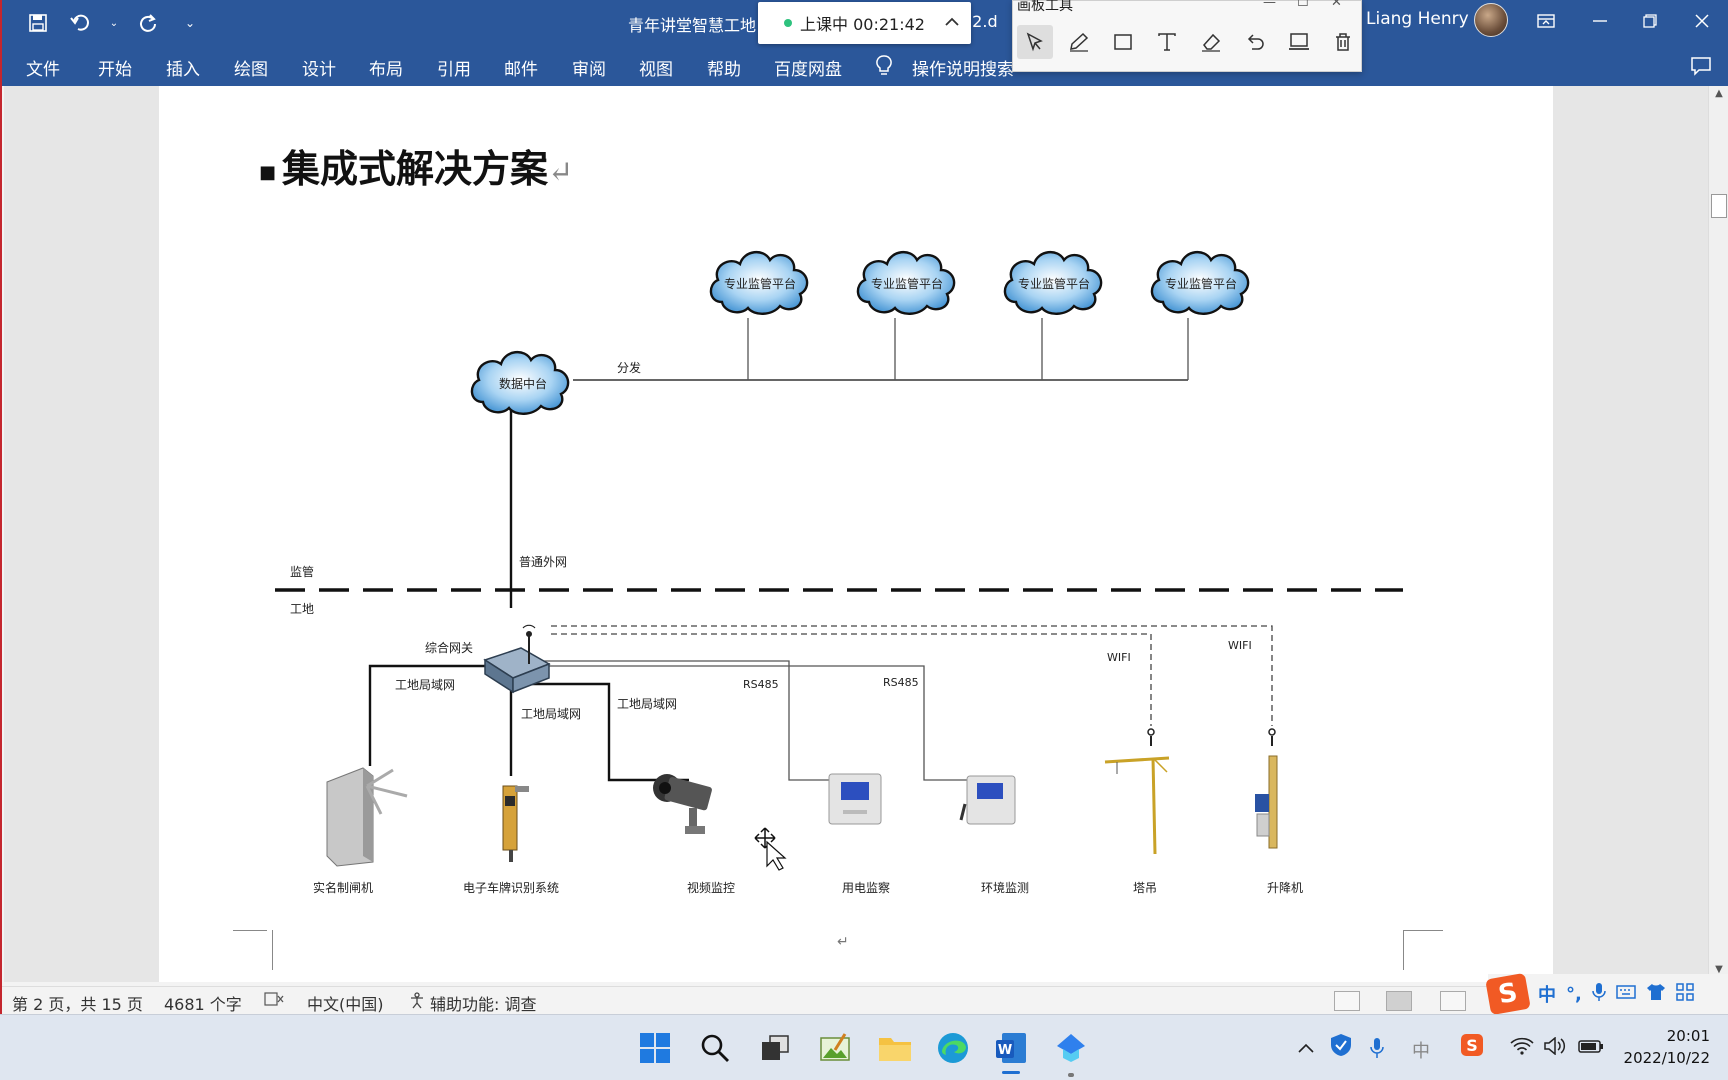 The width and height of the screenshot is (1728, 1080). Describe the element at coordinates (1377, 1050) in the screenshot. I see `microphone-icon` at that location.